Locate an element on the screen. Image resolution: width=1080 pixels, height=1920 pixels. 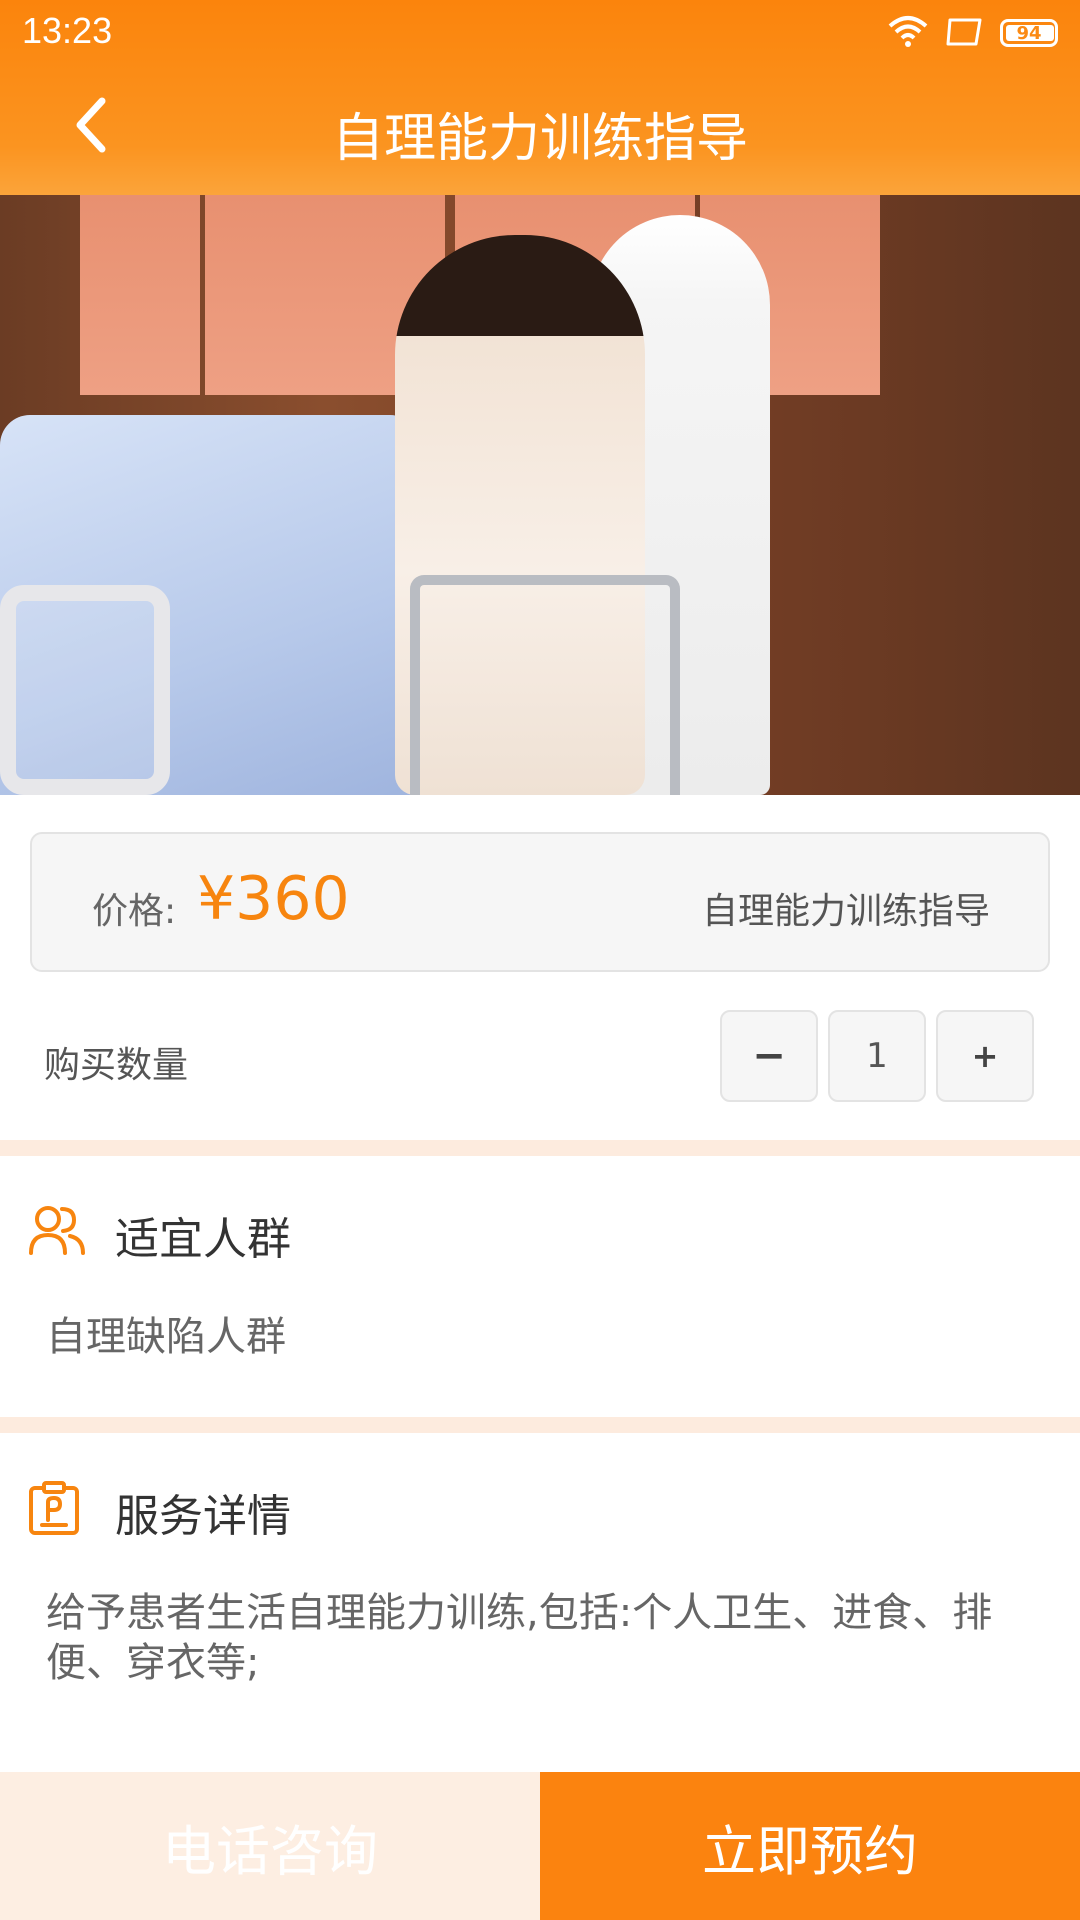
price-card: 价格: ¥360 自理能力训练指导 is located at coordinates (540, 902).